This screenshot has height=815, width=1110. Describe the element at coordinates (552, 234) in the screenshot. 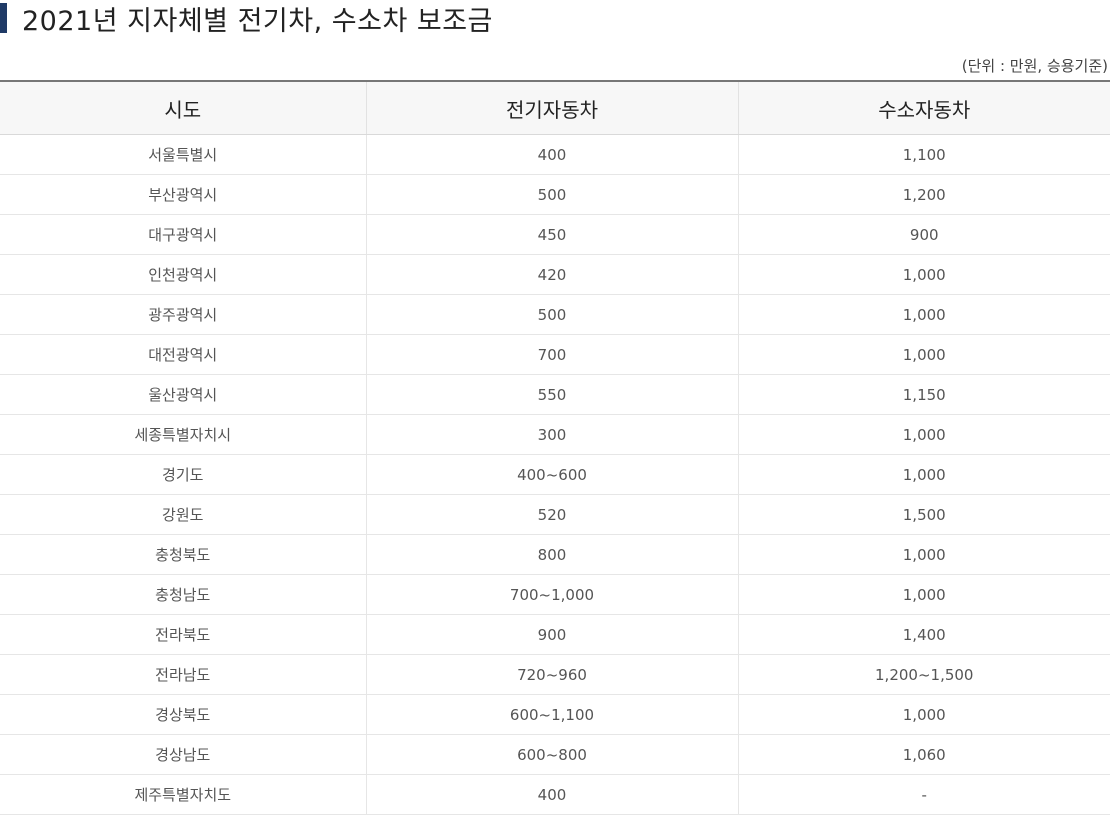

I see `electric-subsidy-cell: 450` at that location.